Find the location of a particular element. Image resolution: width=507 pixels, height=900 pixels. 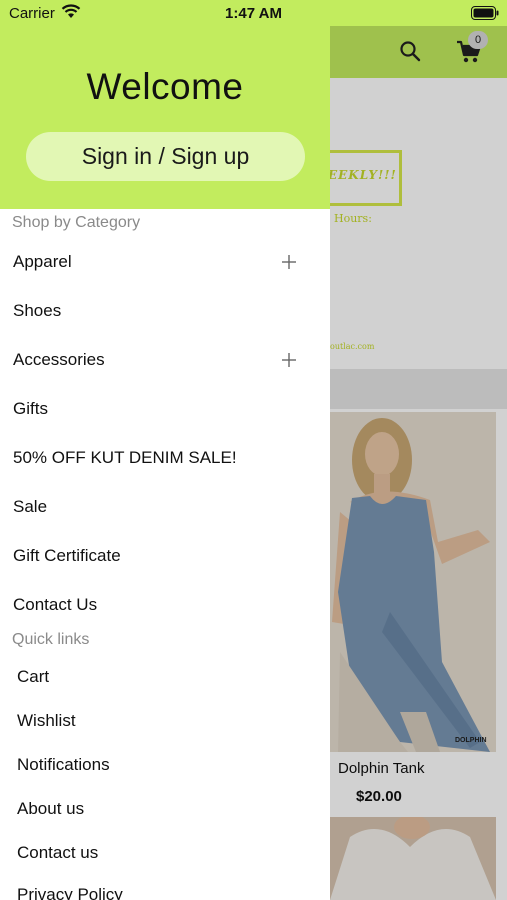

category-label: Sale is located at coordinates (30, 506).